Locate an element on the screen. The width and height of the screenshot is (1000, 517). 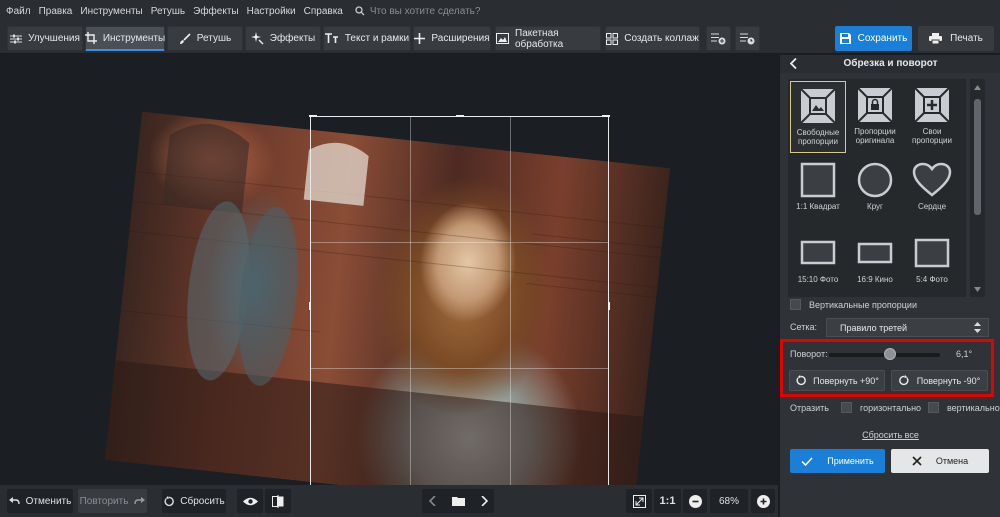
tab-text-frames: Текст и рамки is located at coordinates (367, 38).